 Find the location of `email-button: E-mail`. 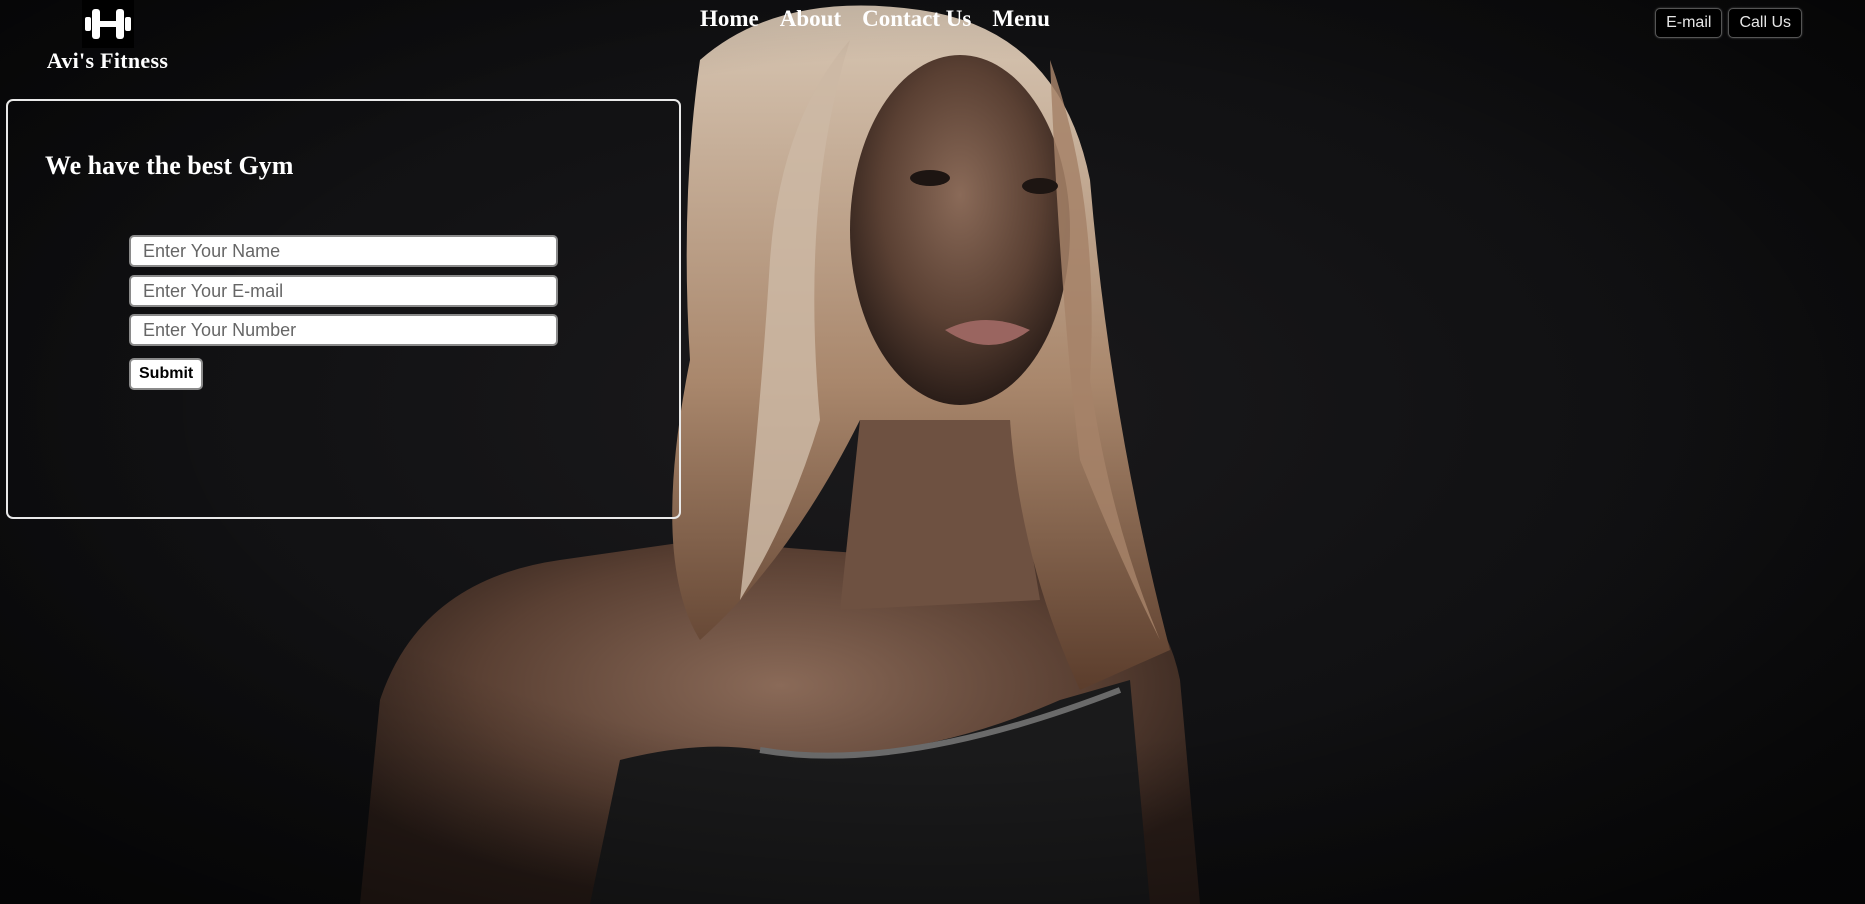

email-button: E-mail is located at coordinates (1689, 23).